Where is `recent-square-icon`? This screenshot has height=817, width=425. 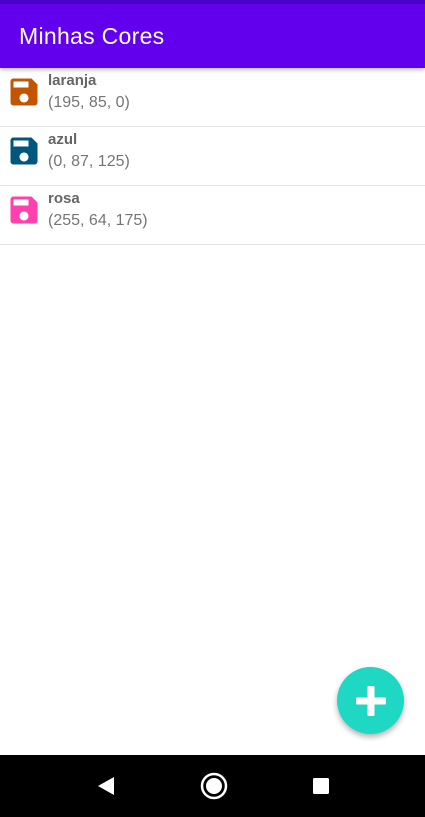
recent-square-icon is located at coordinates (321, 786).